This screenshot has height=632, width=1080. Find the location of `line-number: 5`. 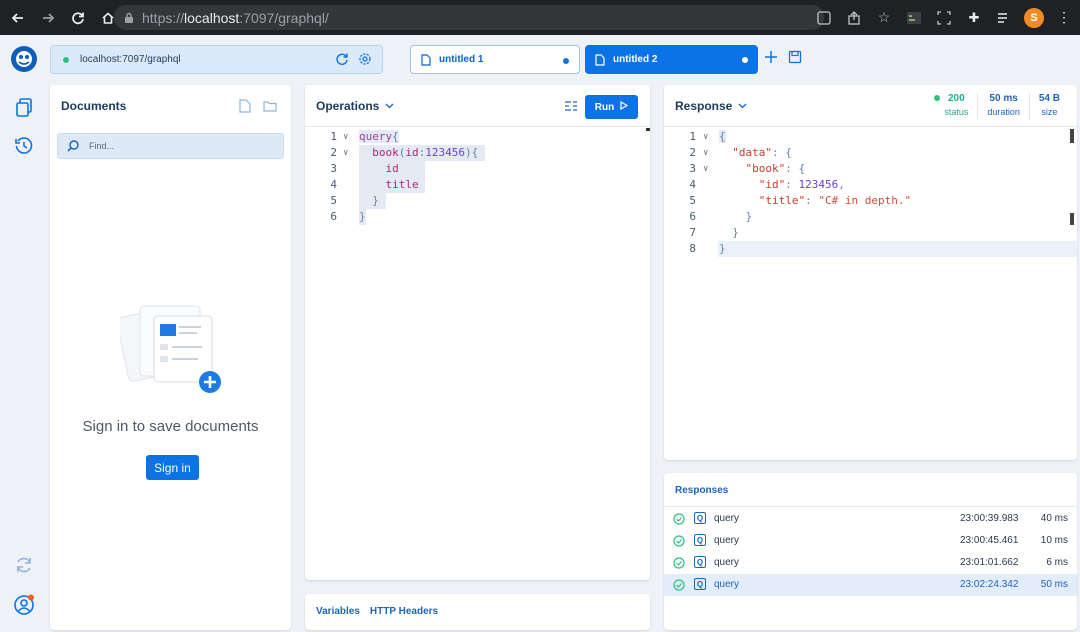

line-number: 5 is located at coordinates (333, 200).